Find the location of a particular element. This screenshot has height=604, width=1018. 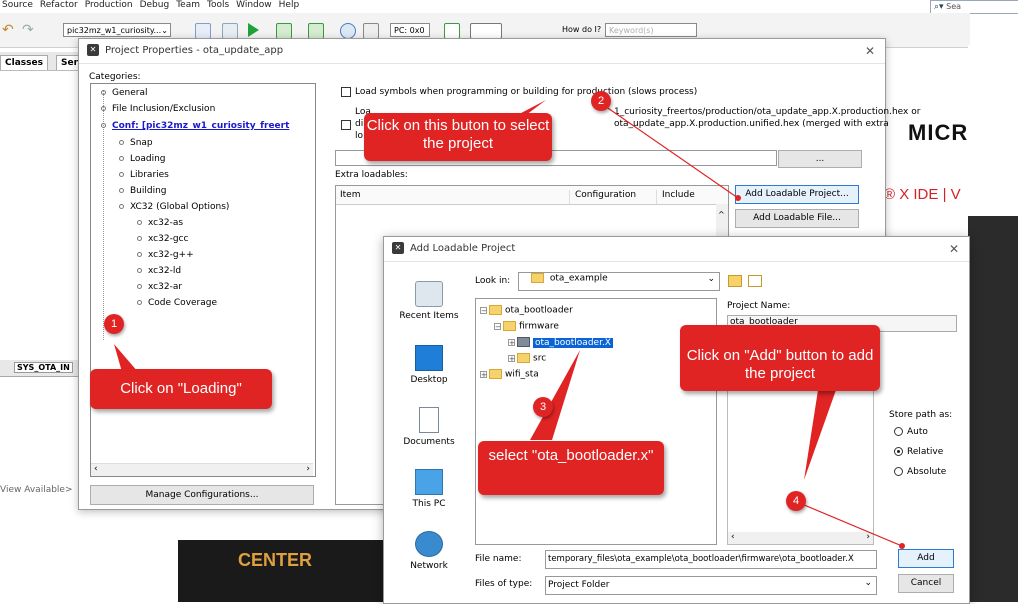

callout-1-pointer is located at coordinates (126, 358).